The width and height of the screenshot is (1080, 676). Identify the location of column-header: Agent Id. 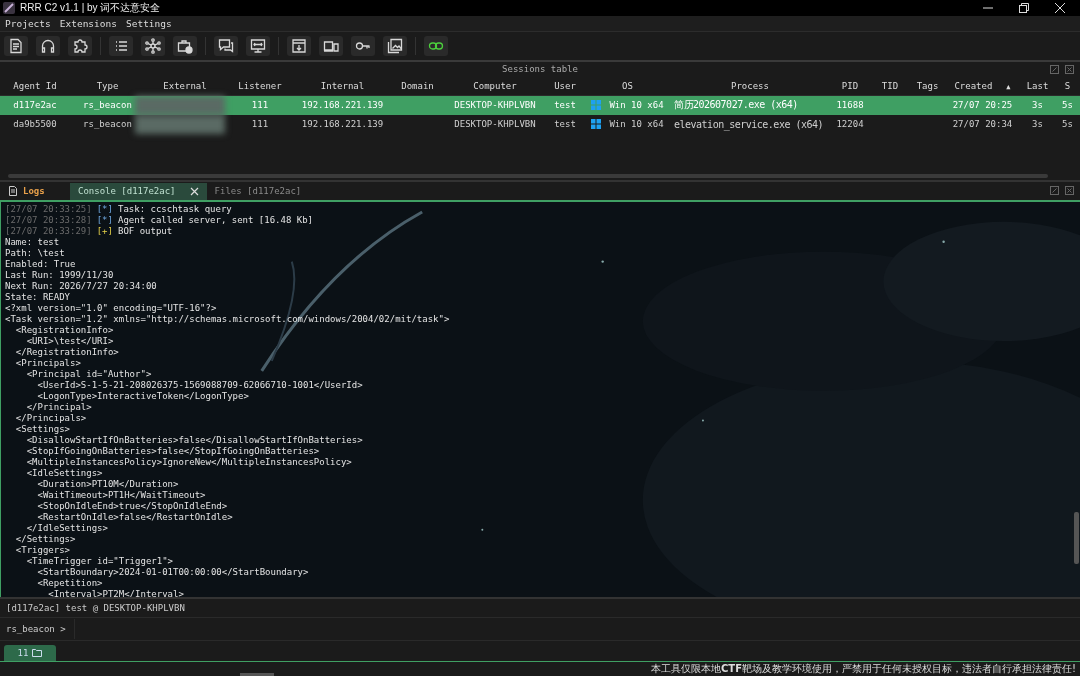
(35, 85).